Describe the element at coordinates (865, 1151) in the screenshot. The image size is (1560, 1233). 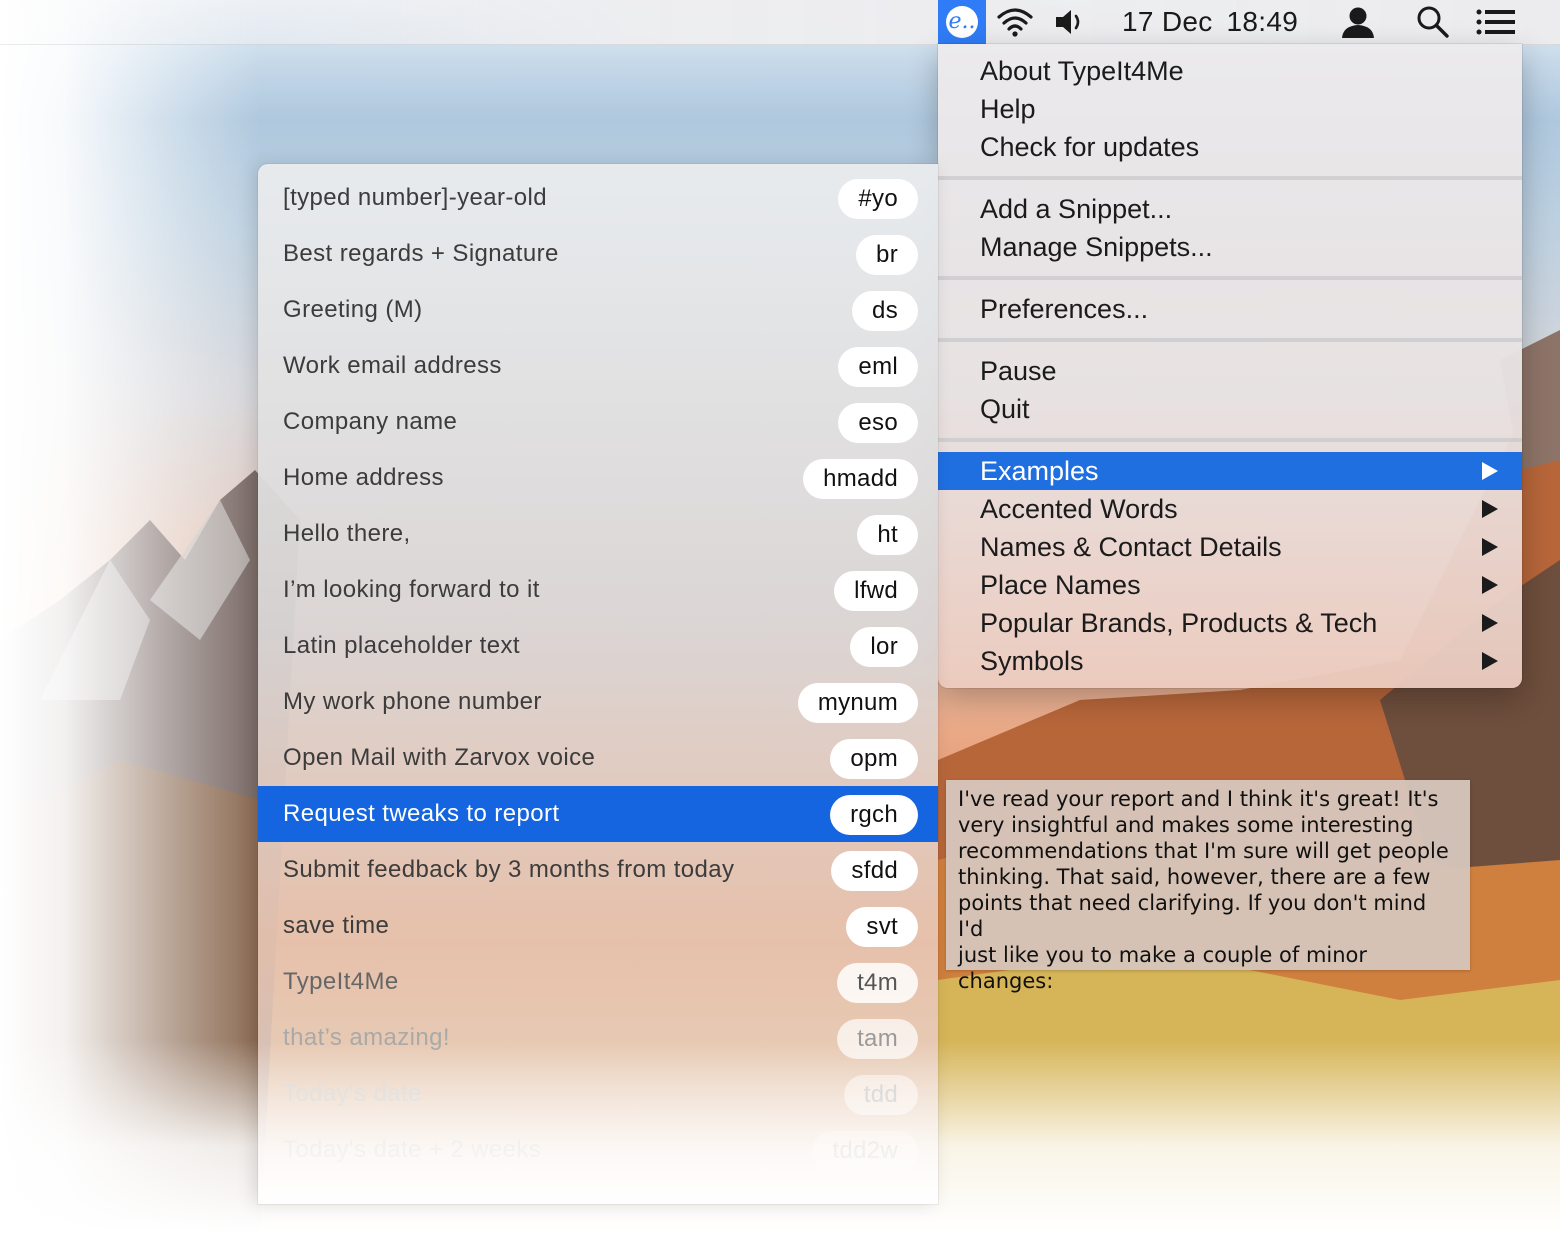
I see `abbreviation-badge: tdd2w` at that location.